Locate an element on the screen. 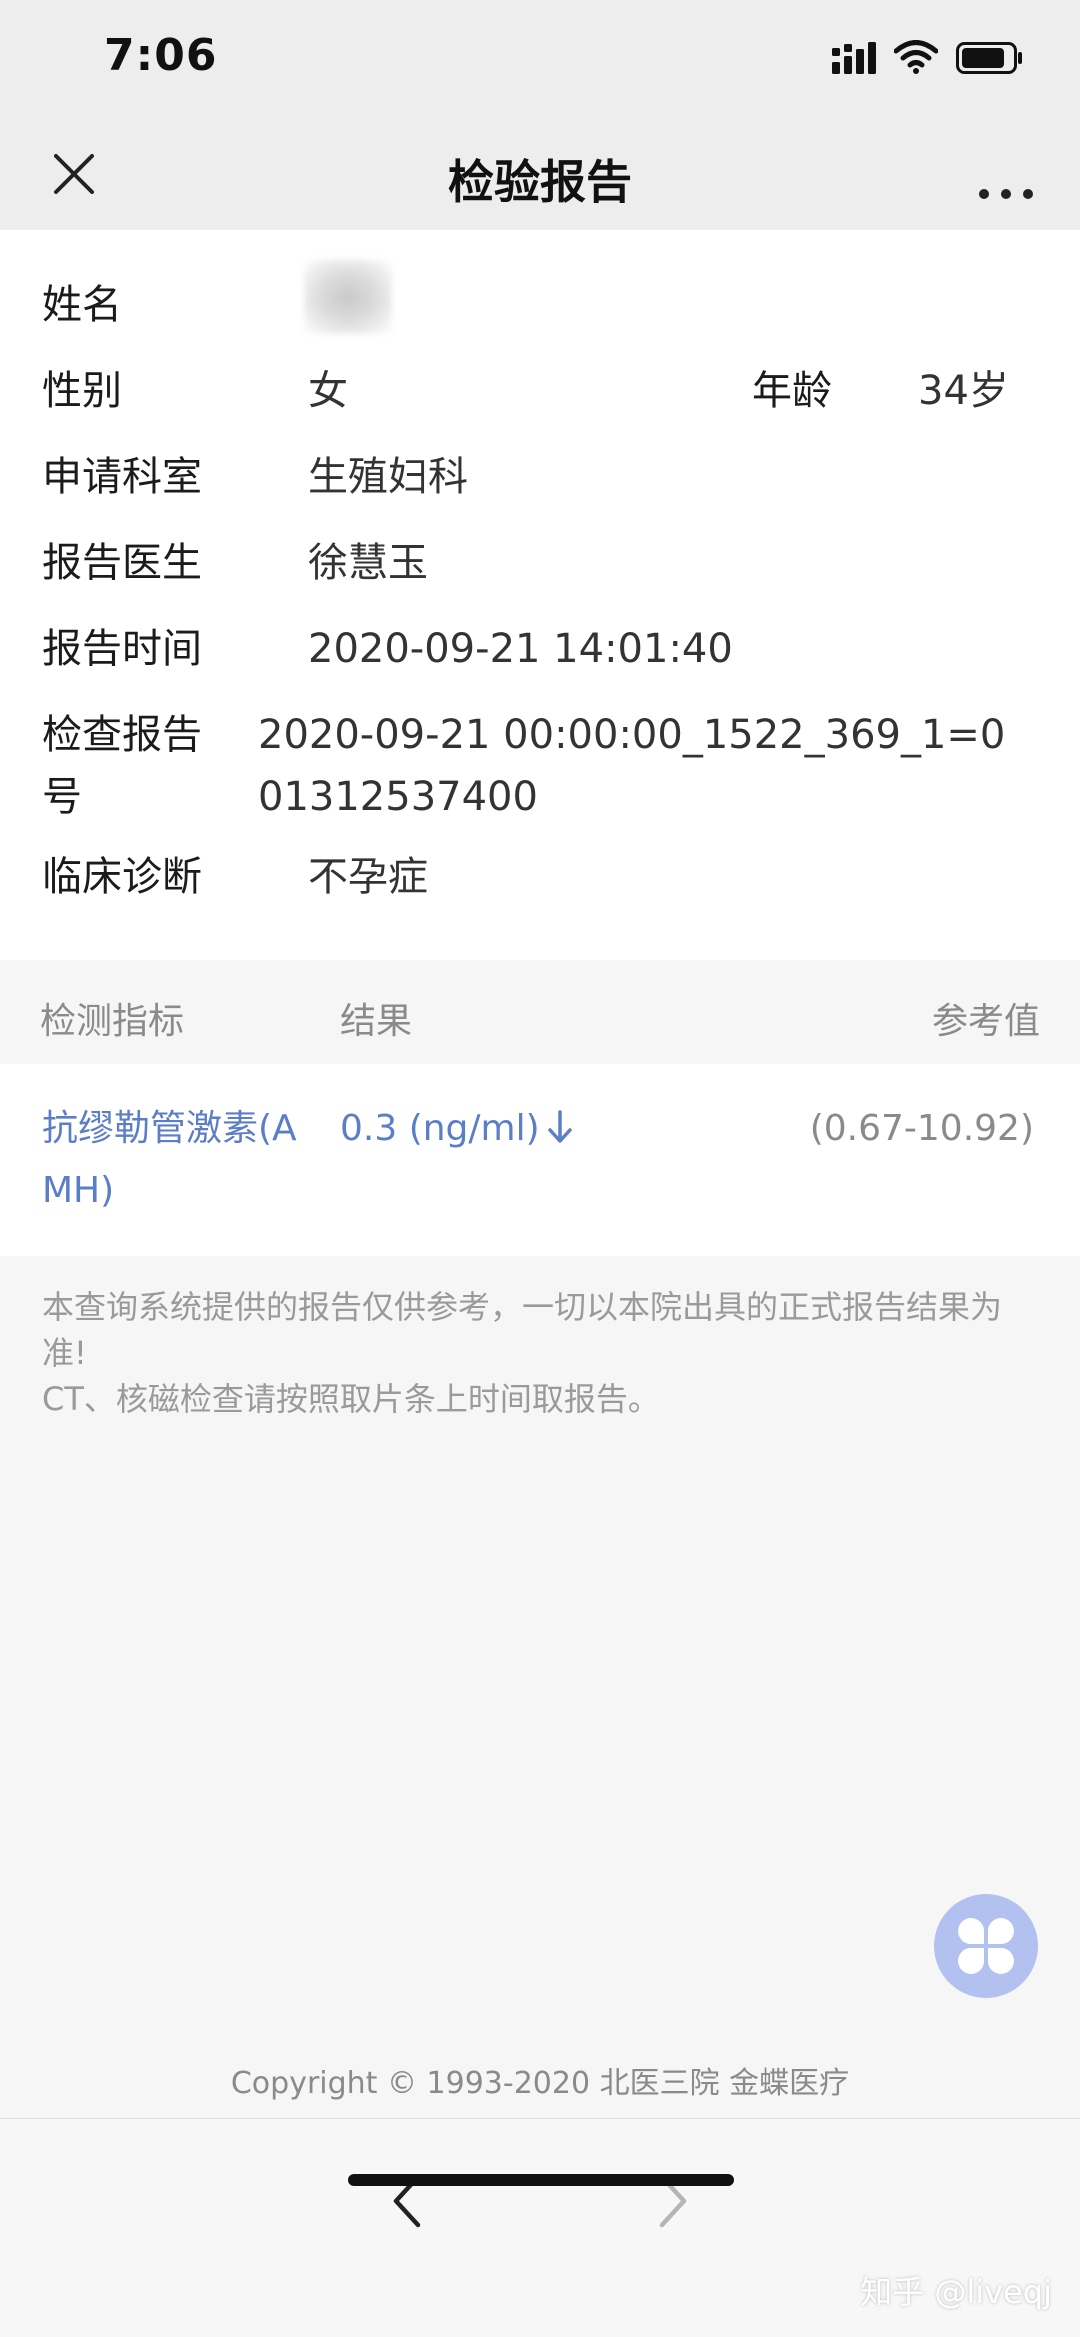 This screenshot has width=1080, height=2337. gender-value: 女 is located at coordinates (328, 391).